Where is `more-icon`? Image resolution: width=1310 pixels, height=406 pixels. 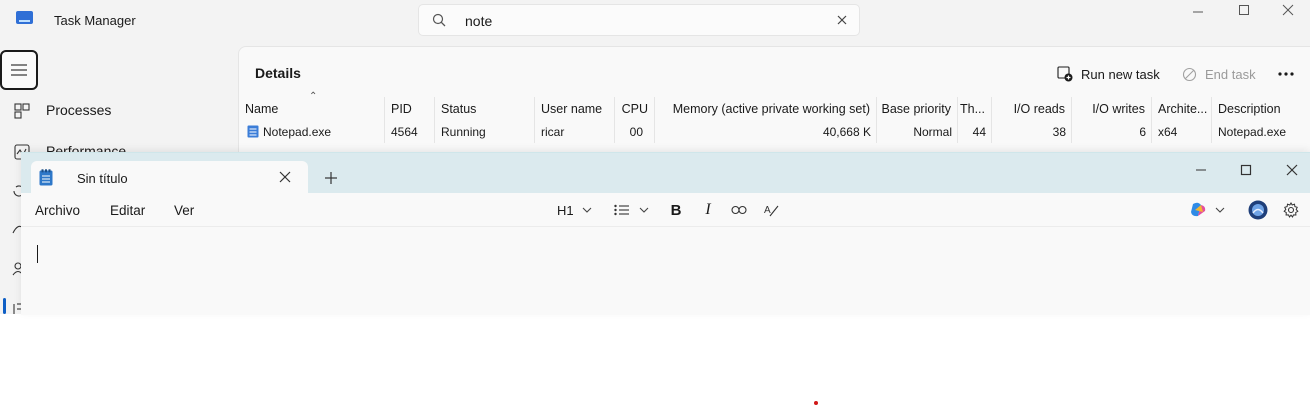
more-icon is located at coordinates (1286, 74).